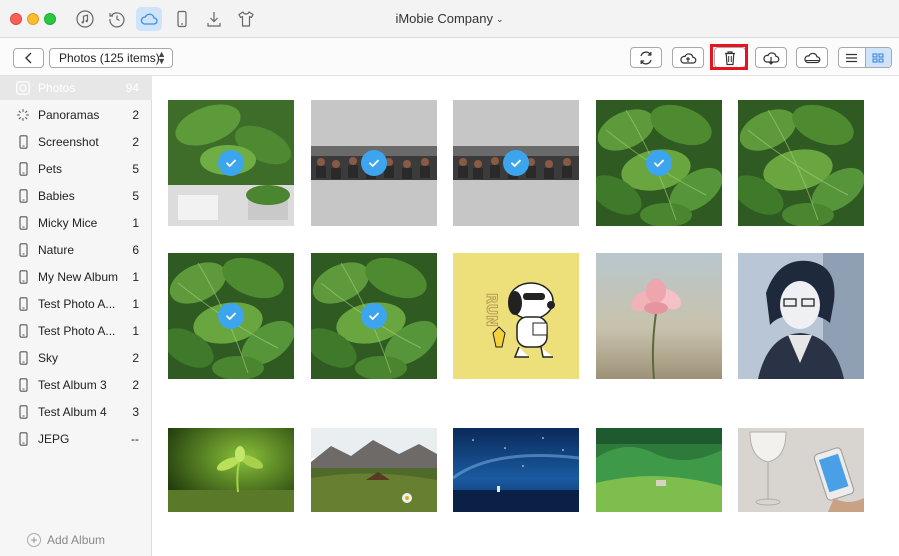  I want to click on album-select: Photos (125 items) ▲ ▼, so click(111, 58).